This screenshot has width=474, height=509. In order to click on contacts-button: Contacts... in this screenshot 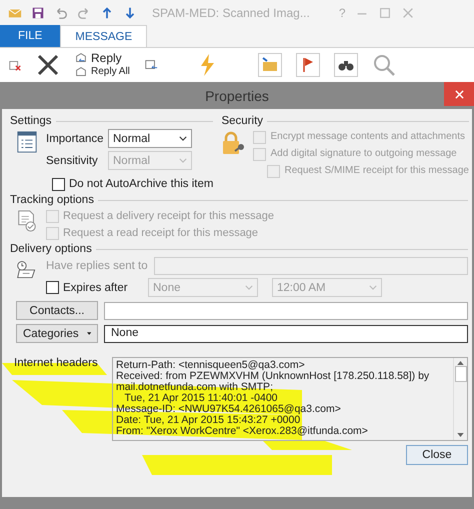, I will do `click(57, 310)`.